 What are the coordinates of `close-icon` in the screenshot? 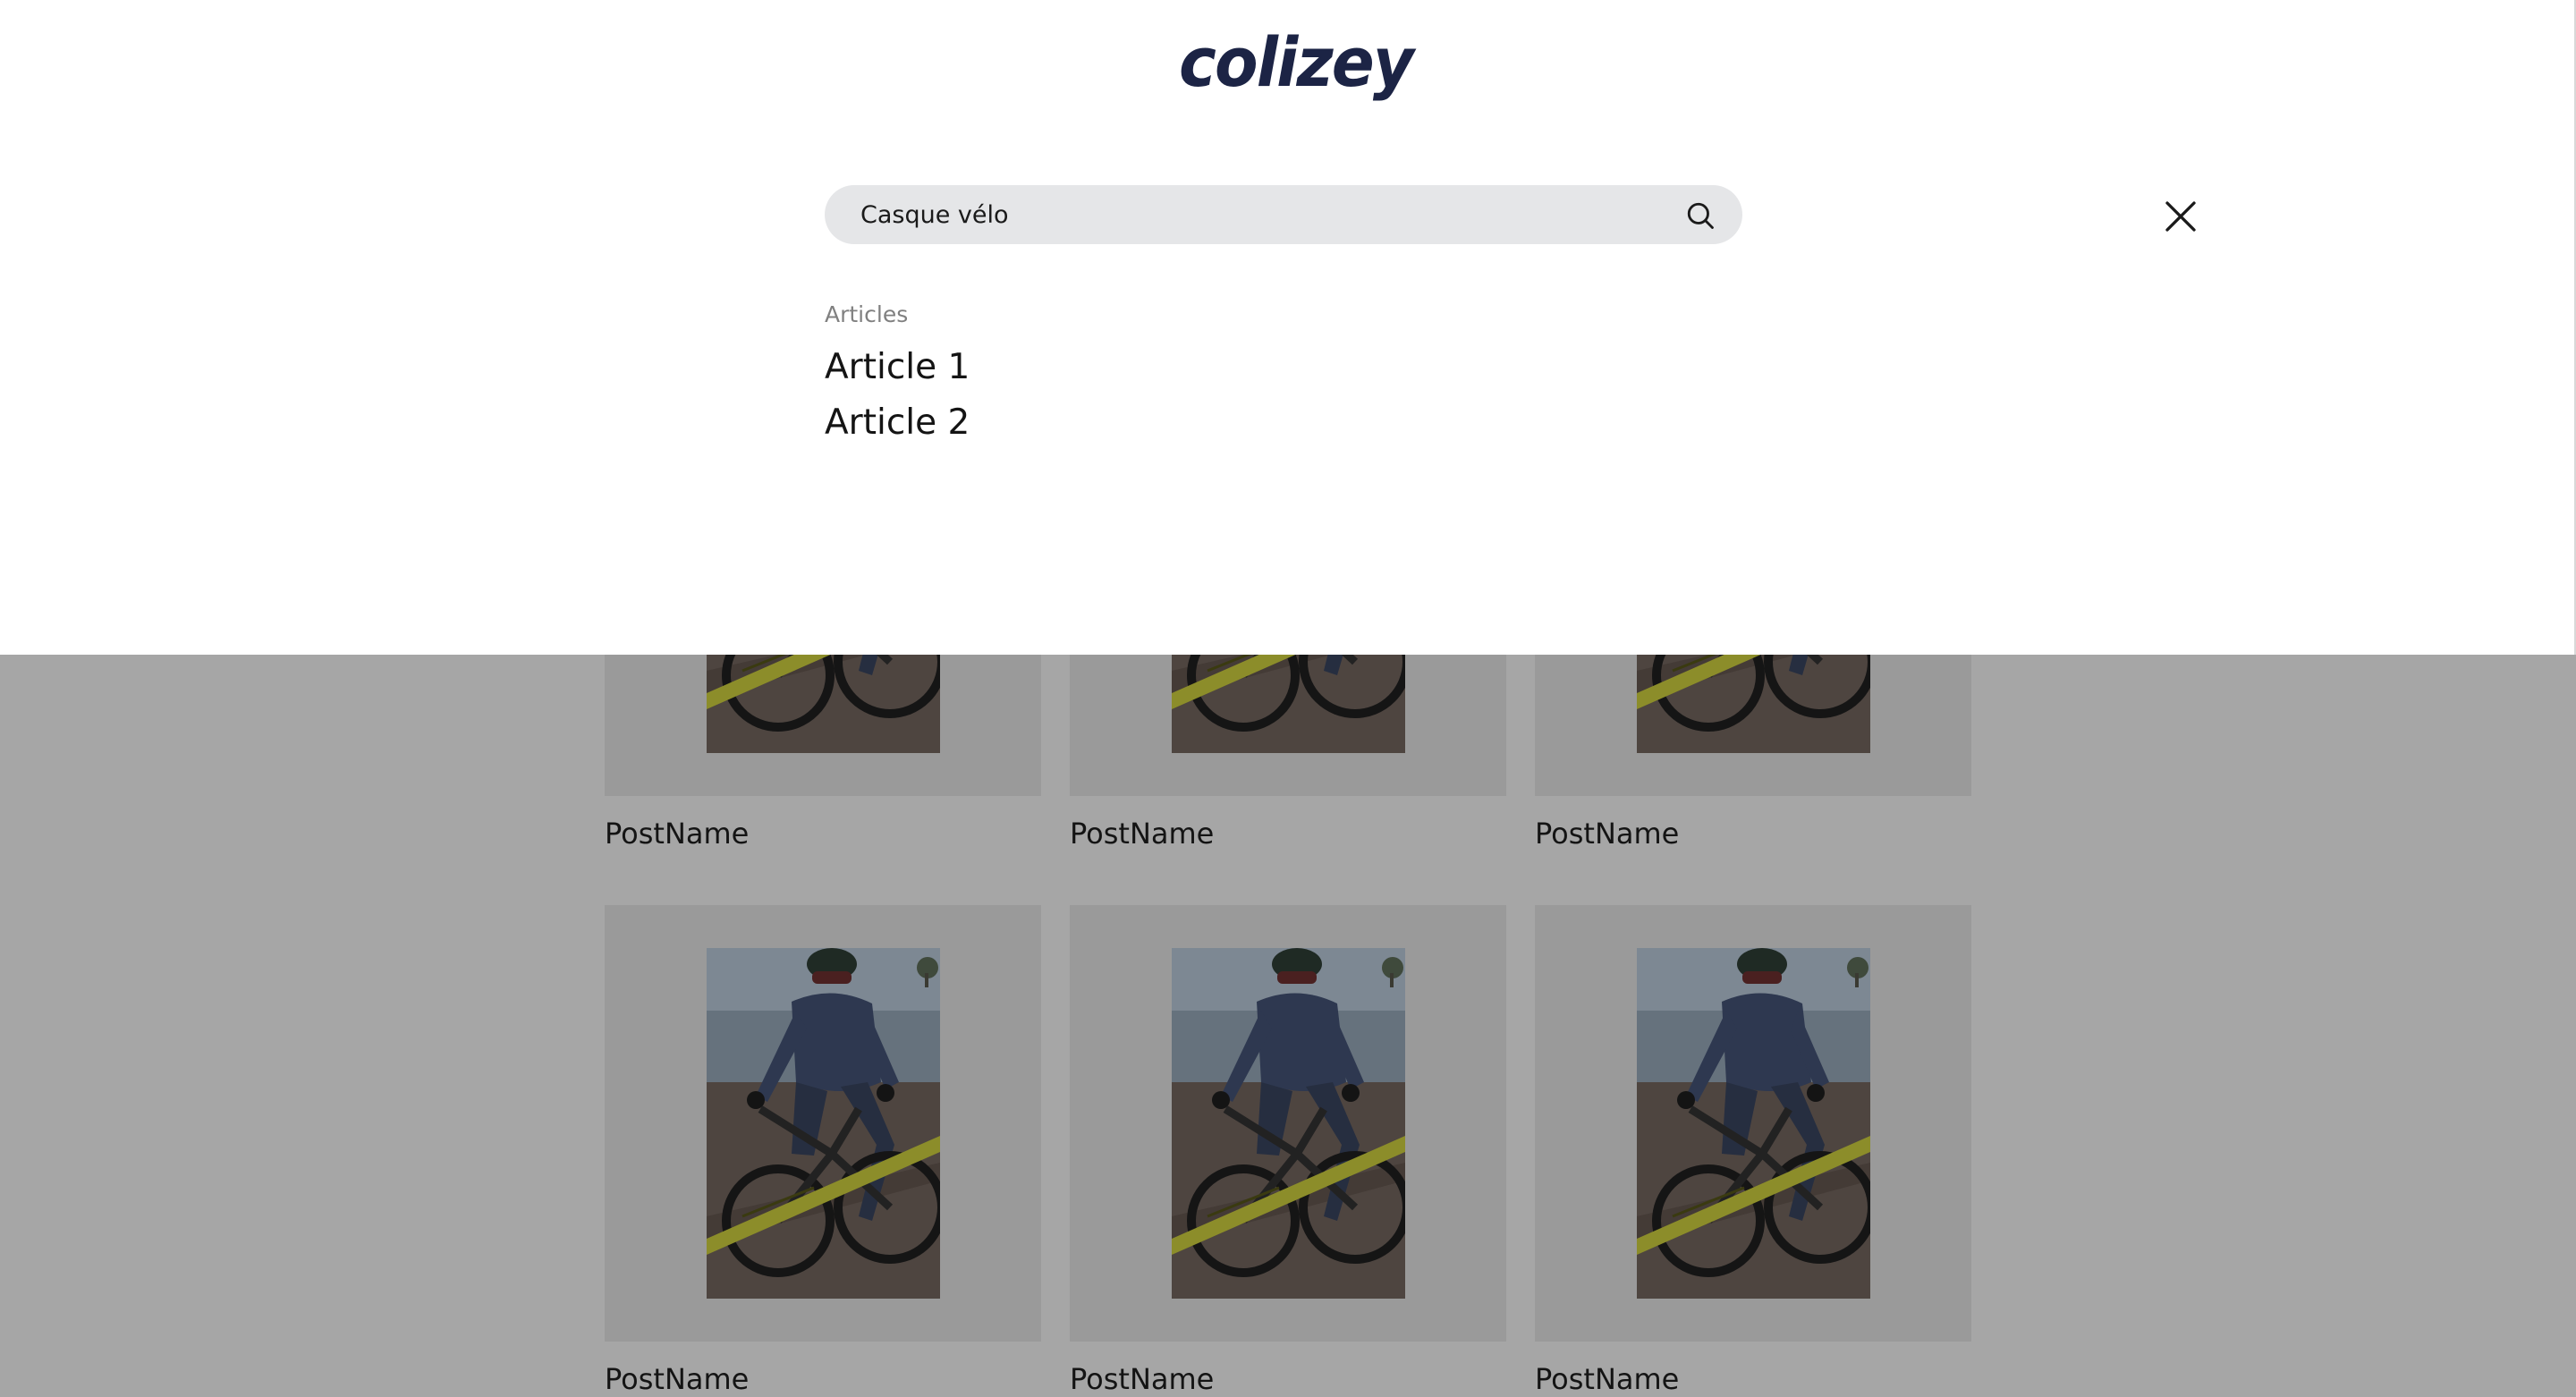 It's located at (2181, 217).